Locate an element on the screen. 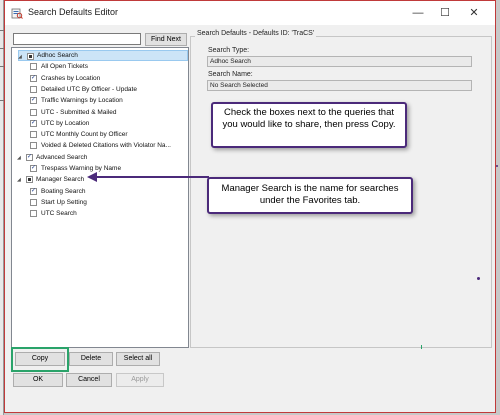 The height and width of the screenshot is (415, 500). title-bar: Search Defaults Editor — ☐ ✕ is located at coordinates (250, 13).